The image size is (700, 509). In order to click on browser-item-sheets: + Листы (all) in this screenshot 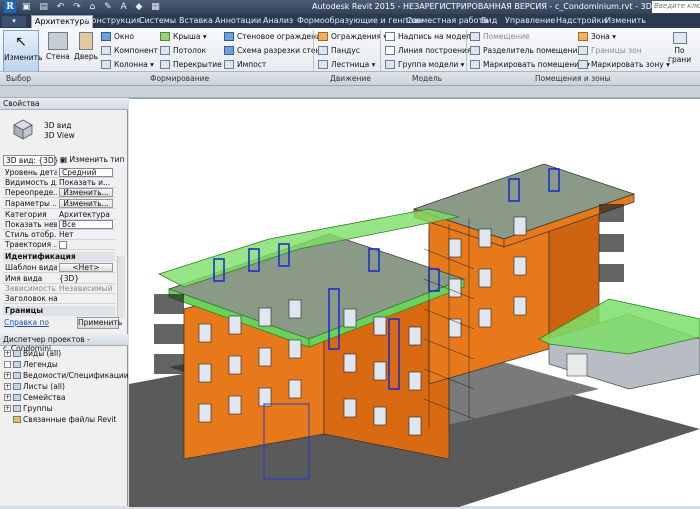, I will do `click(34, 386)`.